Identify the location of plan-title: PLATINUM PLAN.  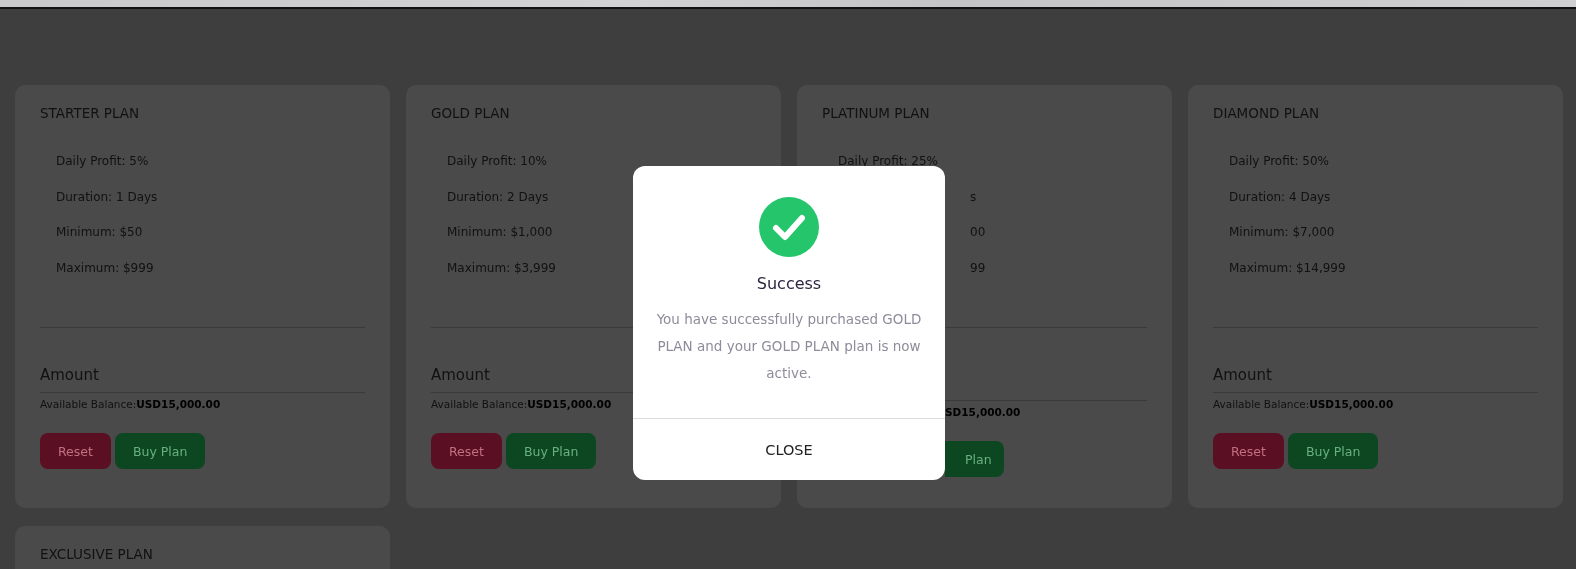
(876, 113).